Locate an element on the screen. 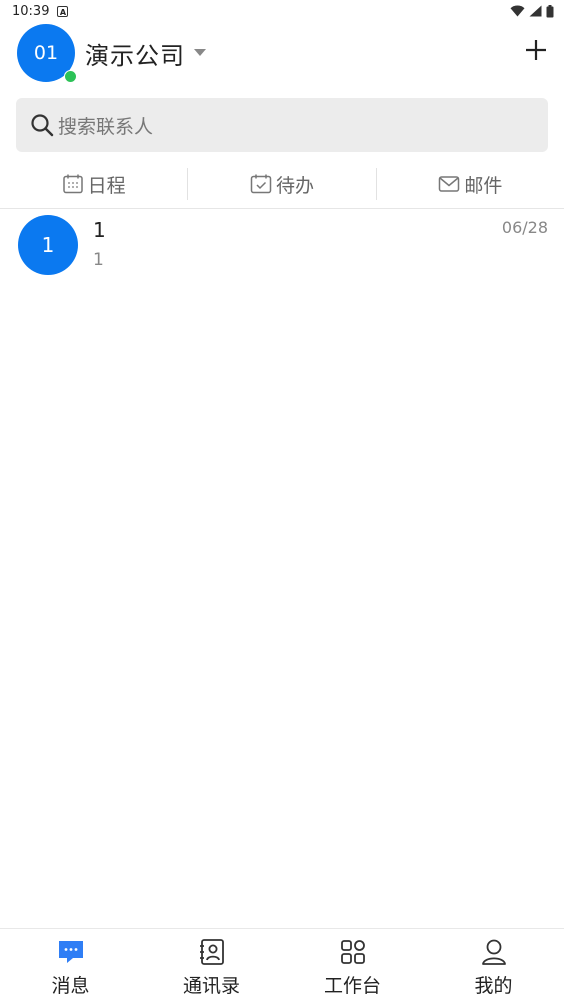  battery-icon is located at coordinates (550, 10).